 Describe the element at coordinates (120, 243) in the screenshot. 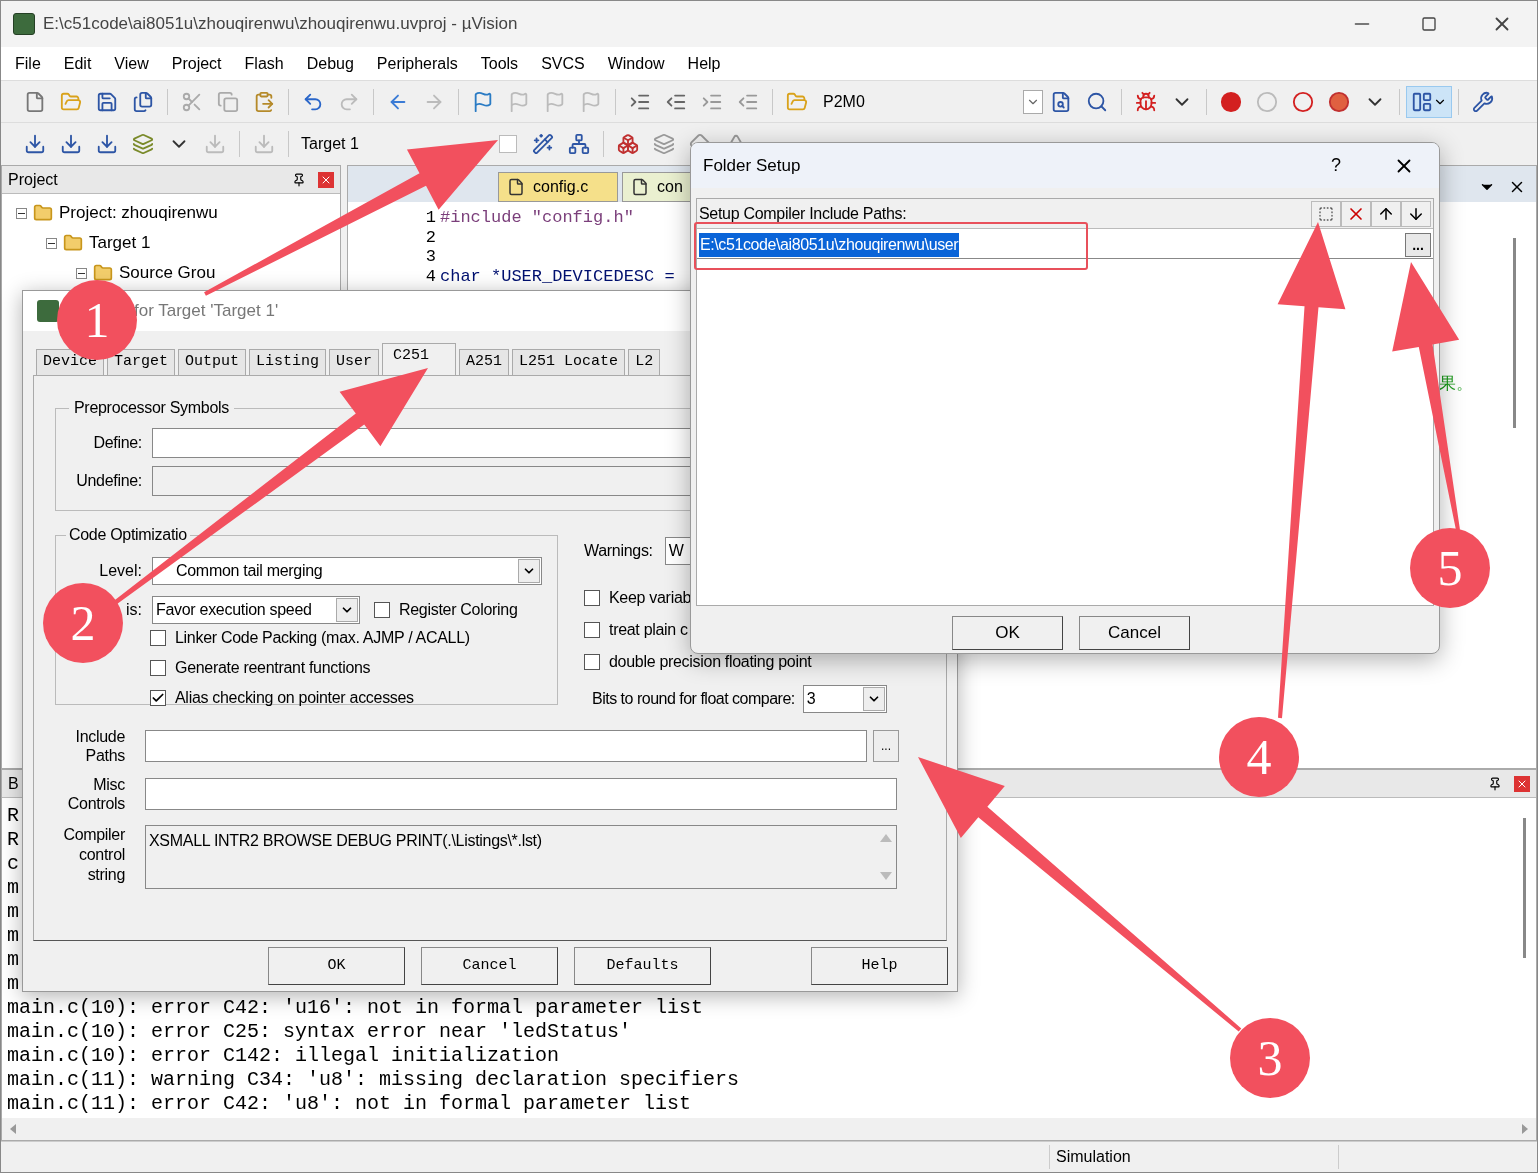

I see `tree-item: Target 1` at that location.